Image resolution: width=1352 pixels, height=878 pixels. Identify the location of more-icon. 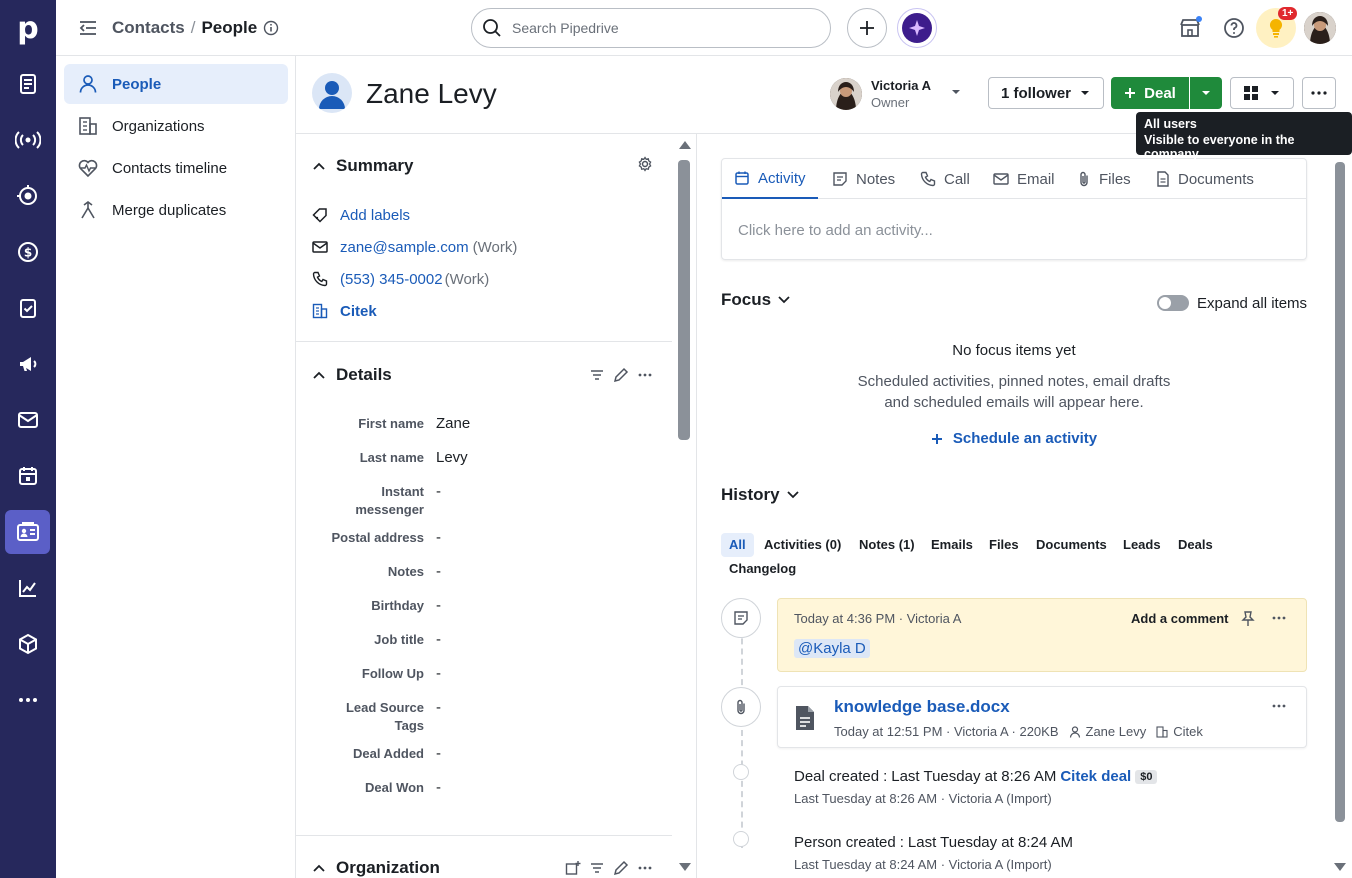
(28, 700).